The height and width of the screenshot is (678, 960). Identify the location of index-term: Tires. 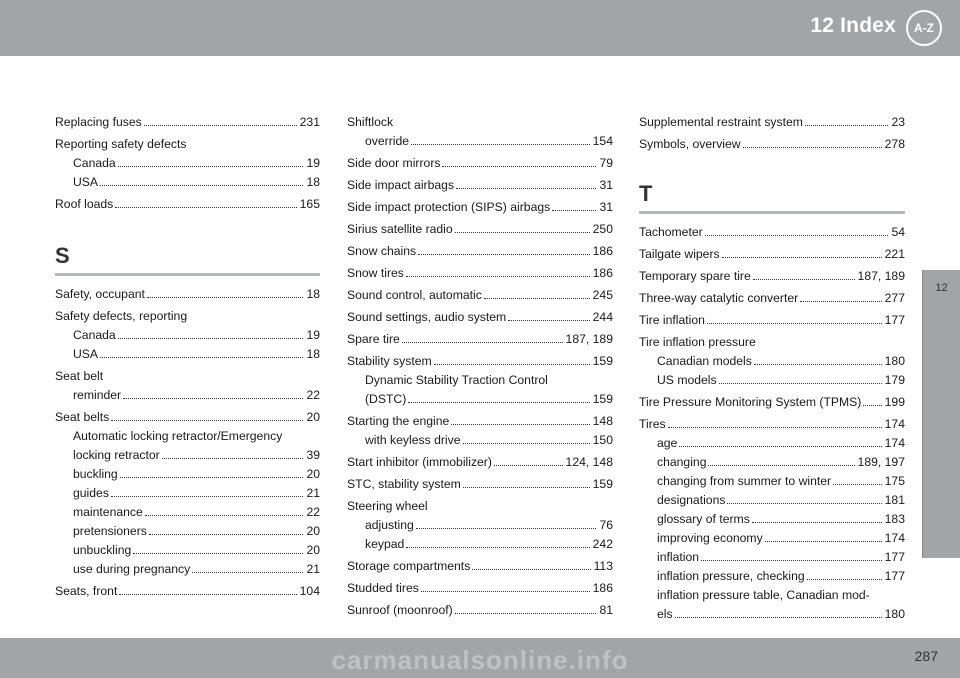
(652, 424).